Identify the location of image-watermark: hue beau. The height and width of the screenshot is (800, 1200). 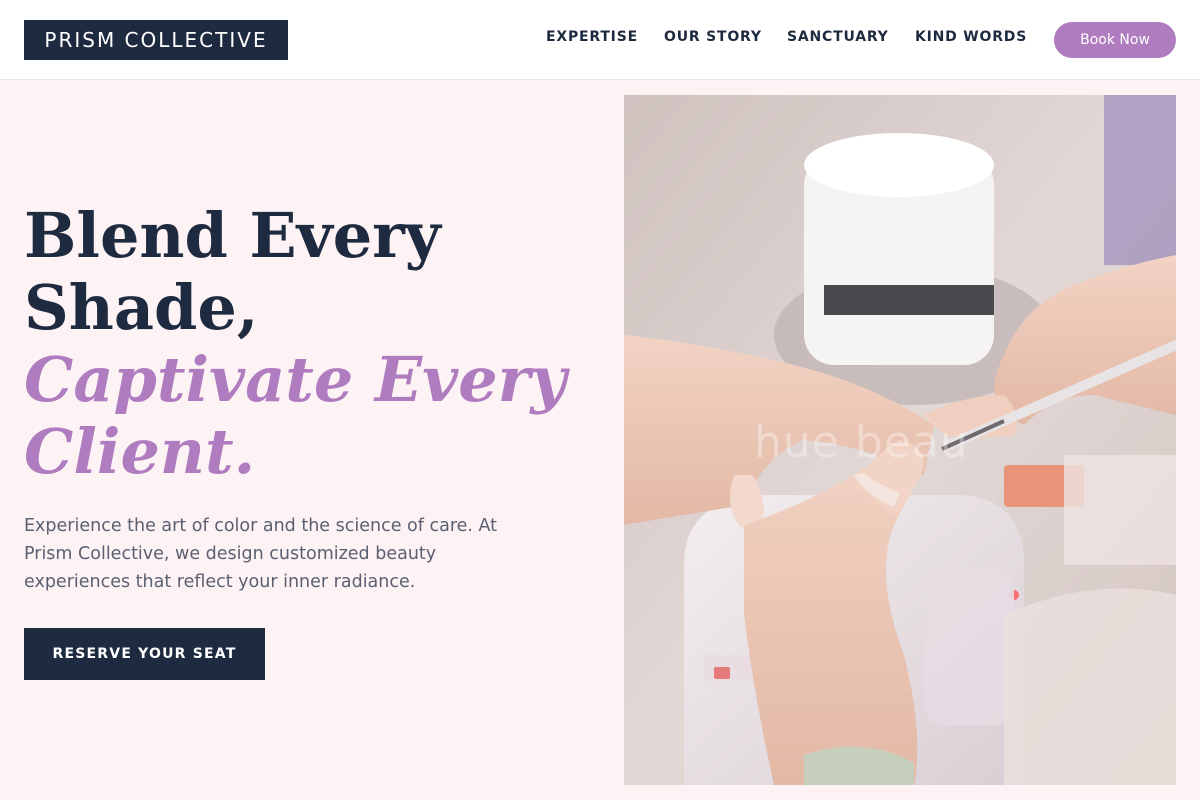
(861, 442).